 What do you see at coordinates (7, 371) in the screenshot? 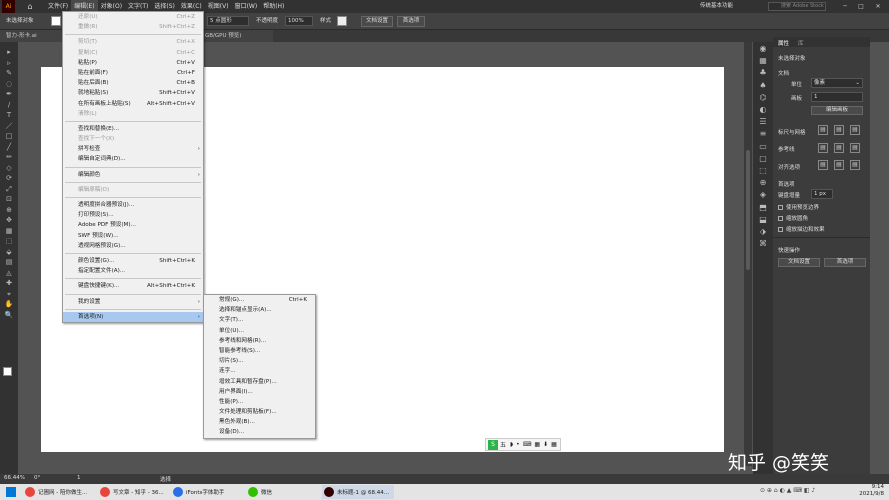
I see `fill-stroke-swatch` at bounding box center [7, 371].